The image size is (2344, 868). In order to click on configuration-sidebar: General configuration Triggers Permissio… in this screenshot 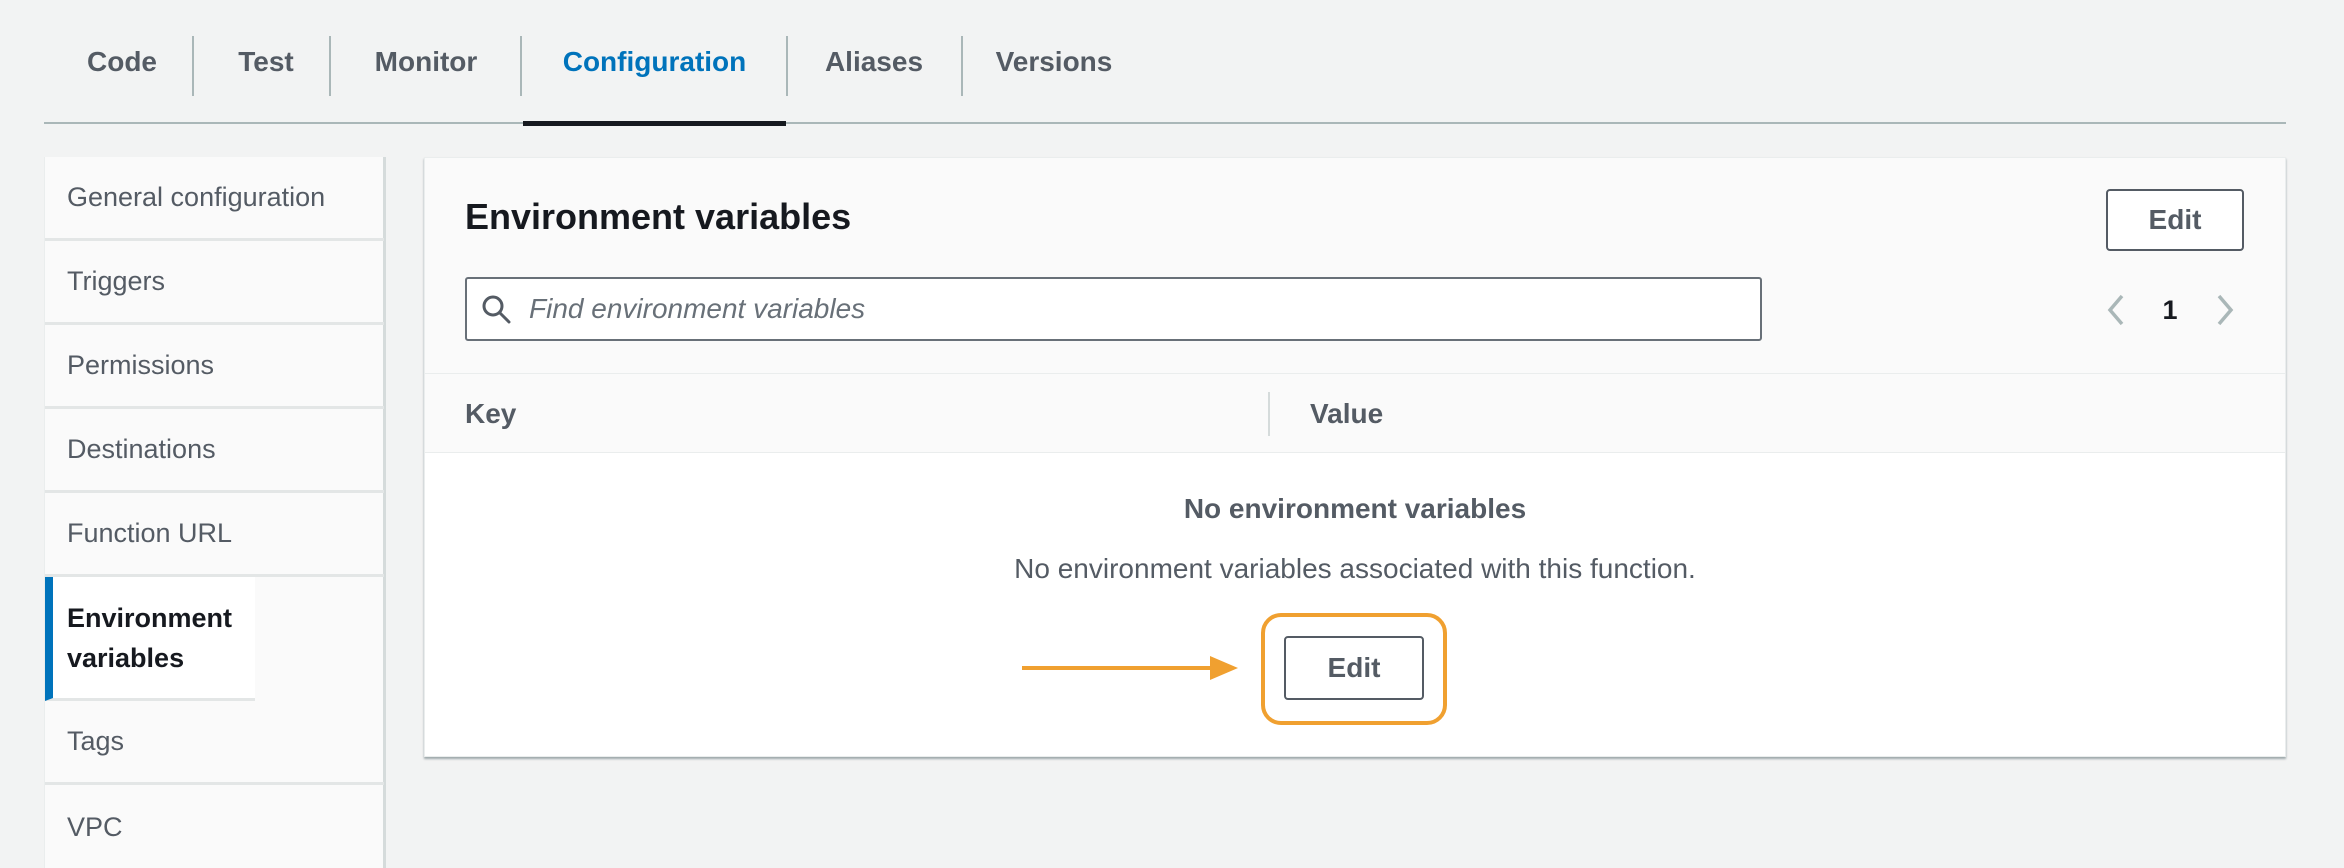, I will do `click(215, 512)`.